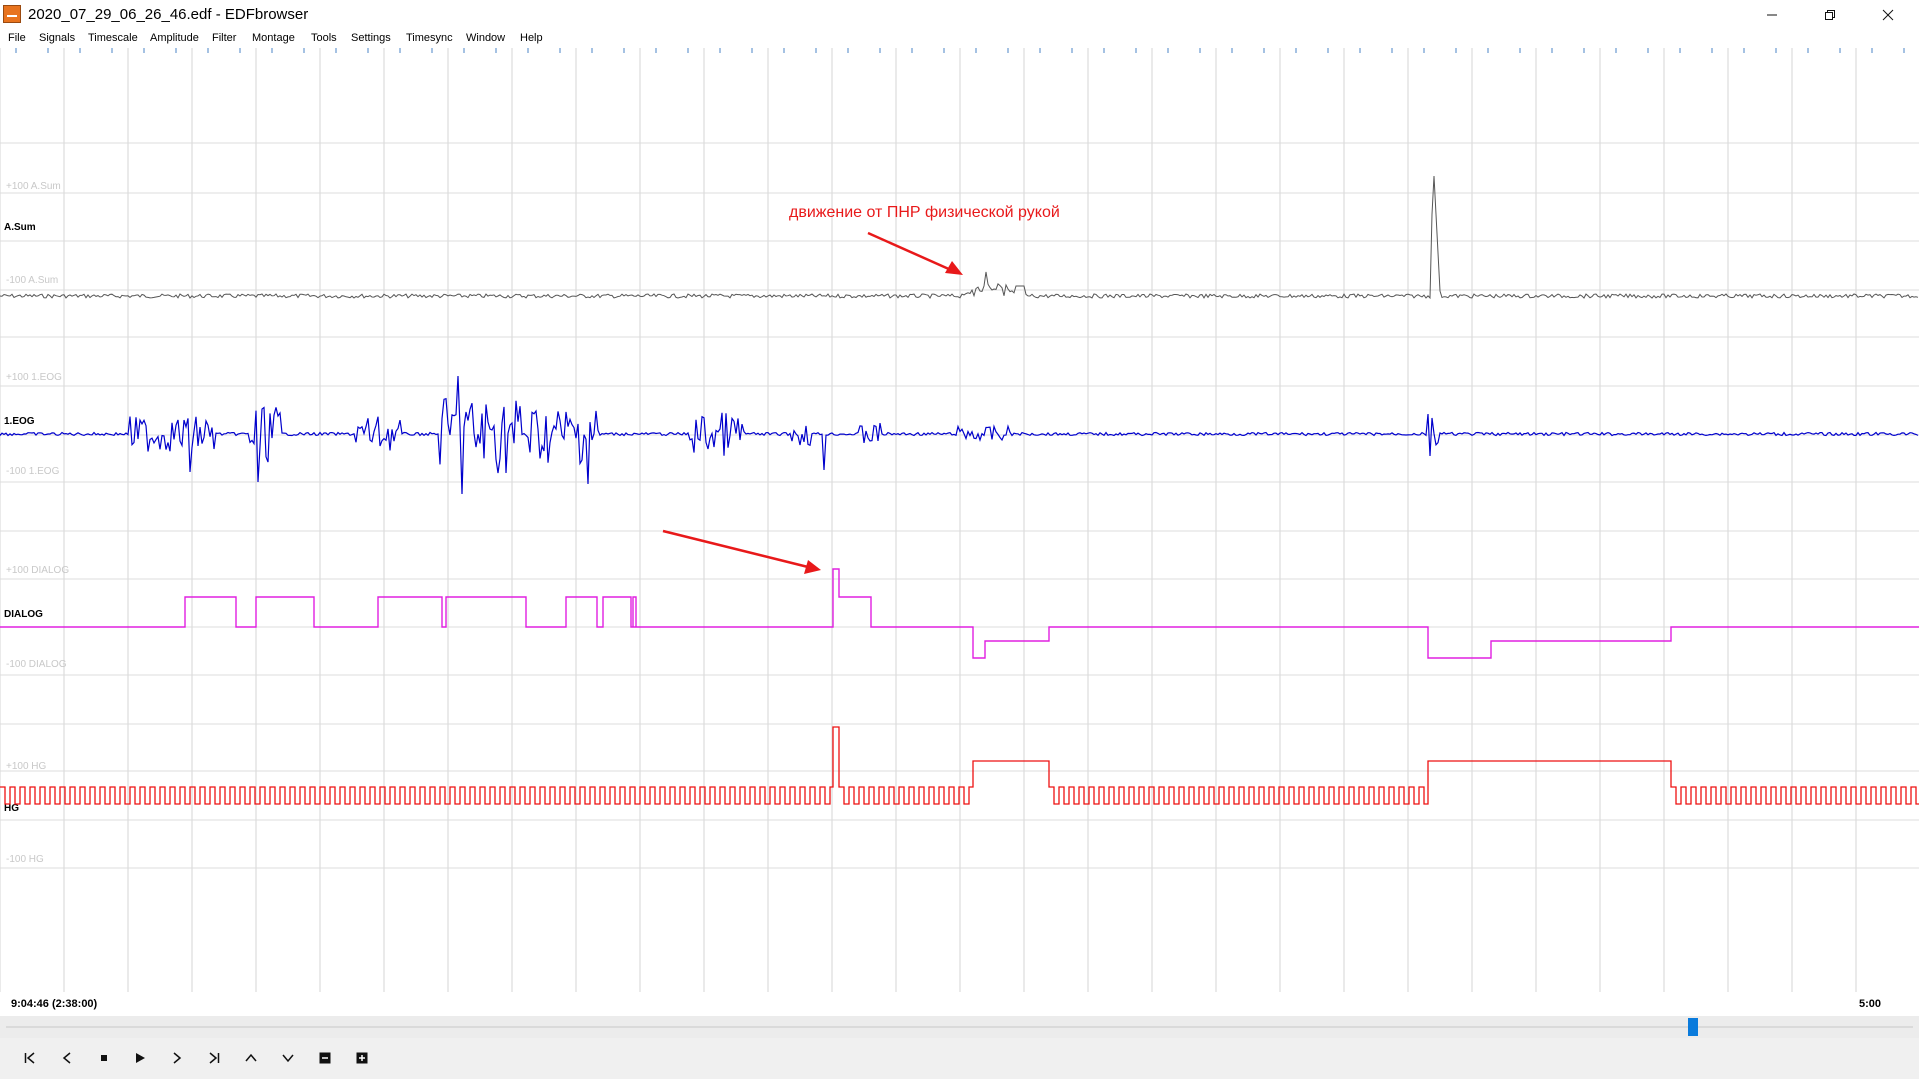 The image size is (1919, 1079). Describe the element at coordinates (25, 813) in the screenshot. I see `signal-label-hg: +100 HG HG -100 HG` at that location.